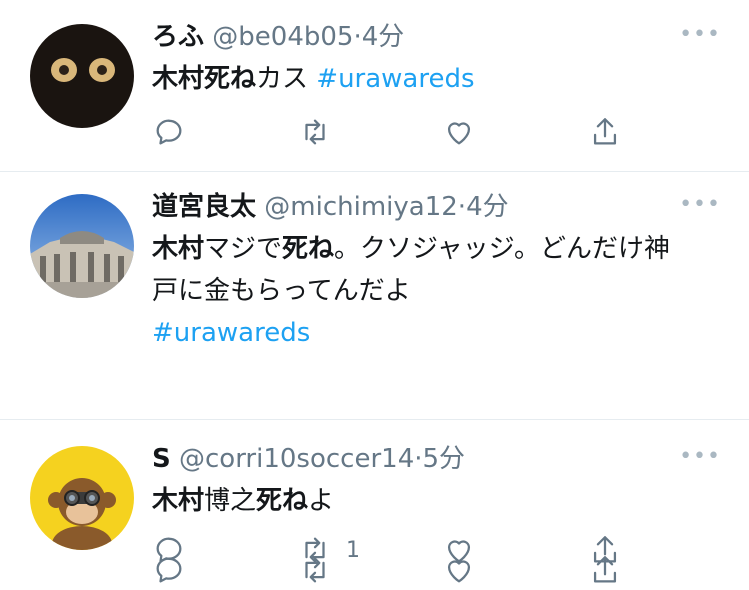 The width and height of the screenshot is (749, 590). Describe the element at coordinates (204, 207) in the screenshot. I see `display-name: 道宮良太` at that location.